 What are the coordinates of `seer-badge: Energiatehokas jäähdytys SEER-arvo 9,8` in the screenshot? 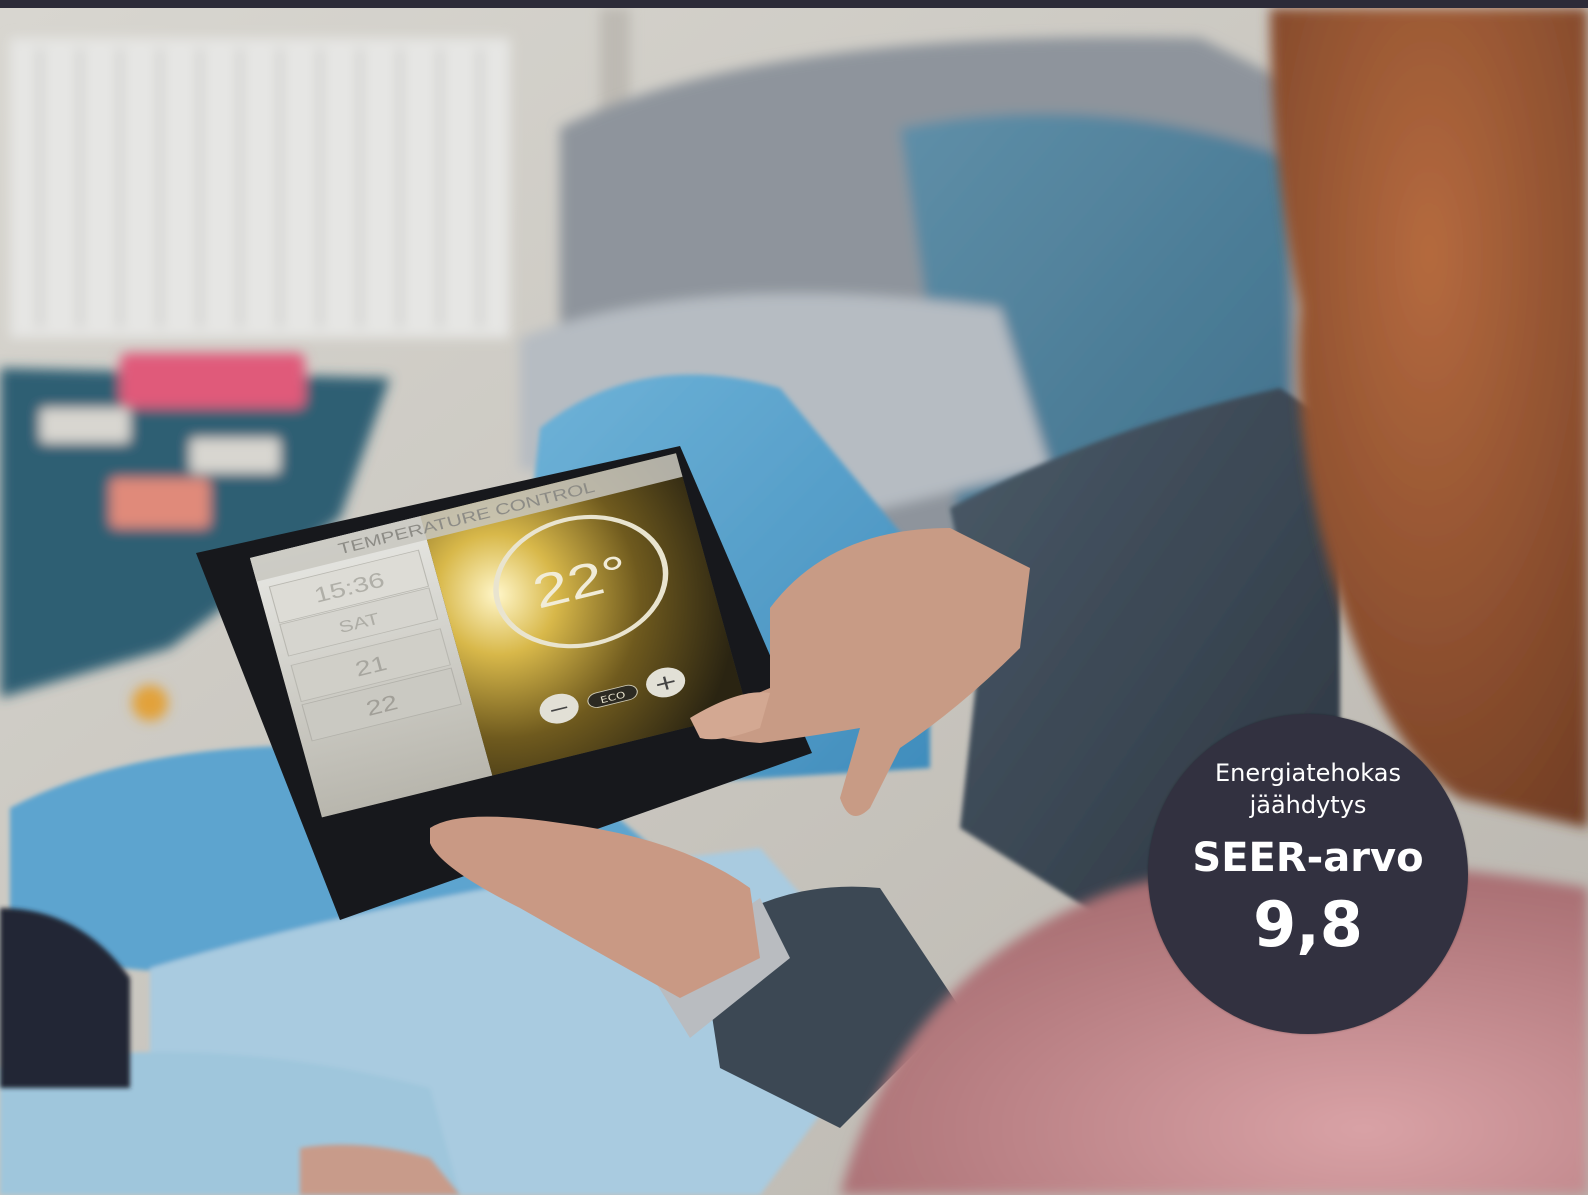 It's located at (1308, 874).